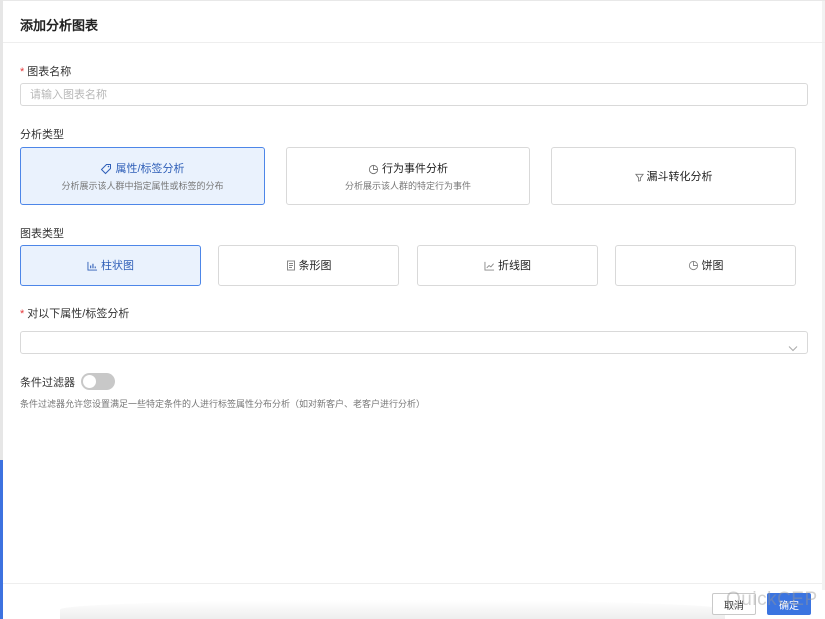 The width and height of the screenshot is (825, 619). I want to click on analysis-option-event: 行为事件分析 分析展示该人群的特定行为事件, so click(408, 176).